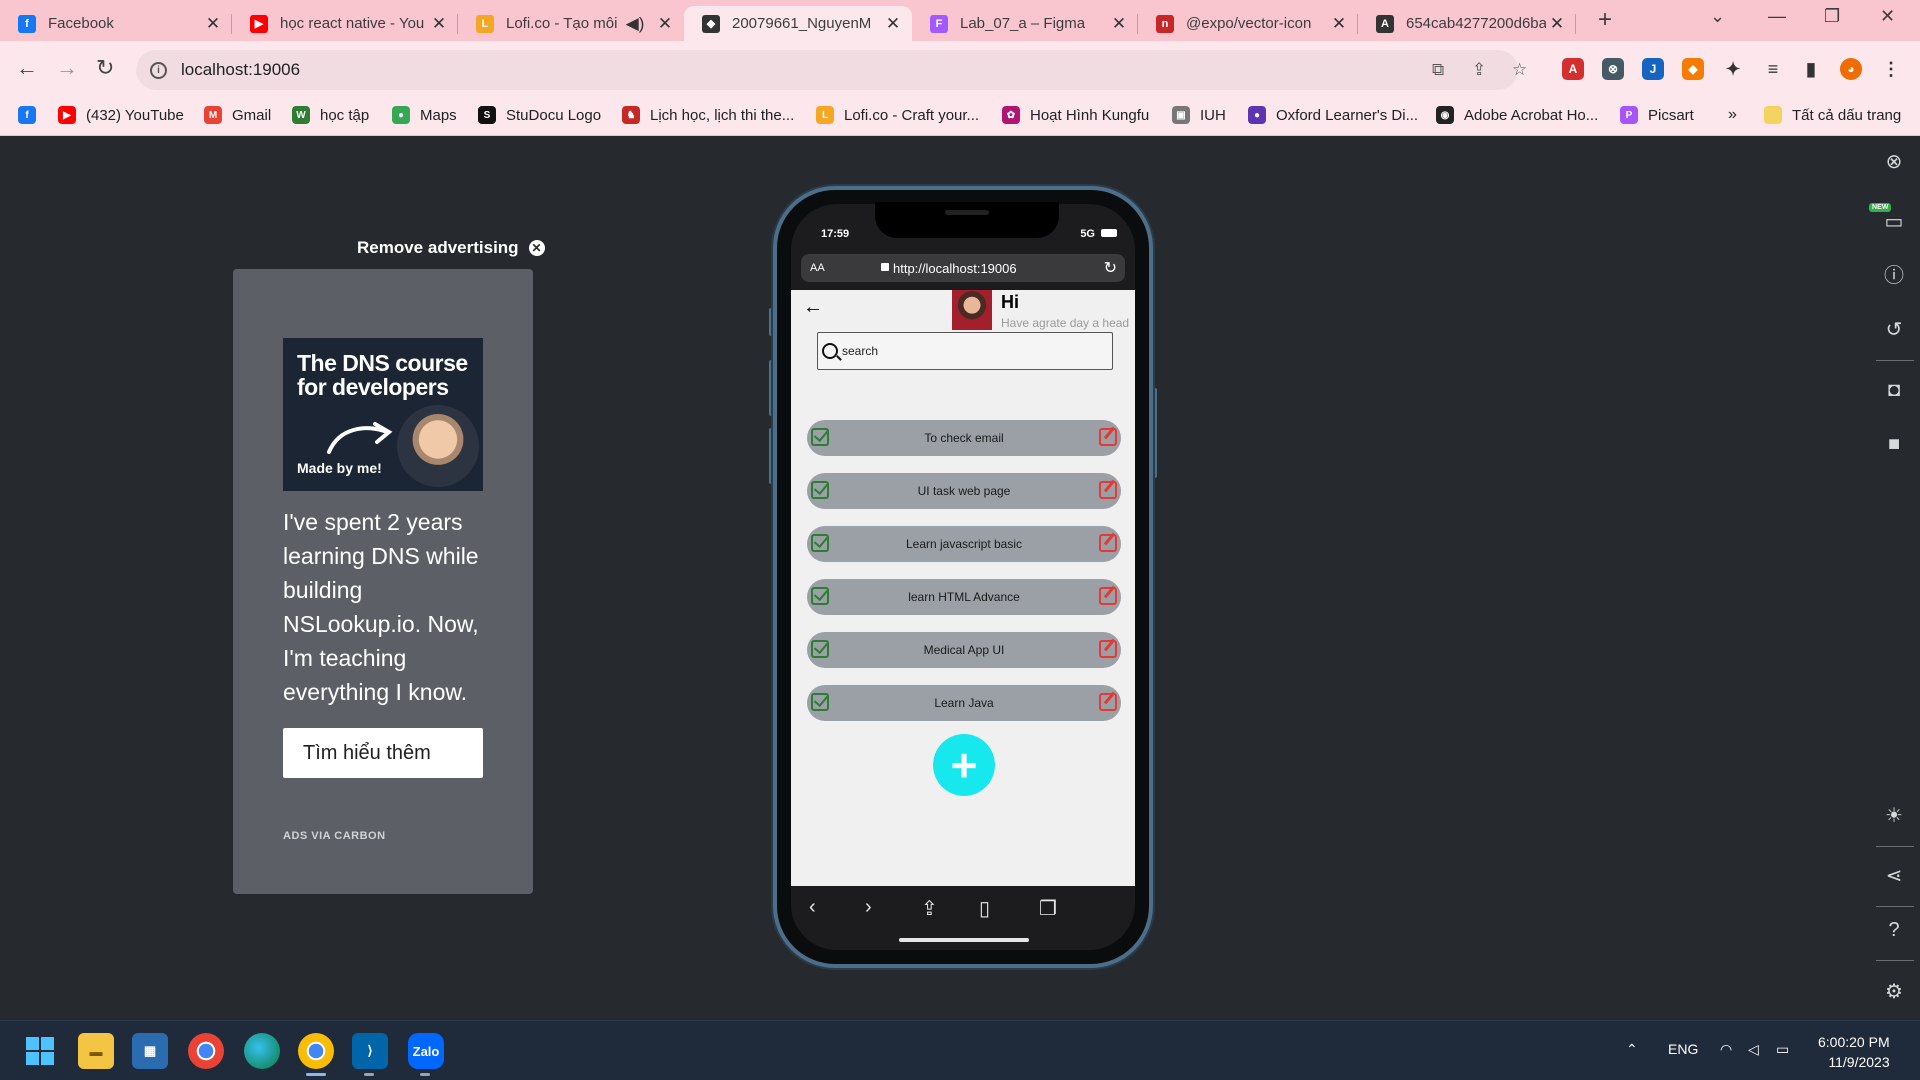 The image size is (1920, 1080). Describe the element at coordinates (345, 23) in the screenshot. I see `browser-tab: ▶ học react native - You ✕` at that location.